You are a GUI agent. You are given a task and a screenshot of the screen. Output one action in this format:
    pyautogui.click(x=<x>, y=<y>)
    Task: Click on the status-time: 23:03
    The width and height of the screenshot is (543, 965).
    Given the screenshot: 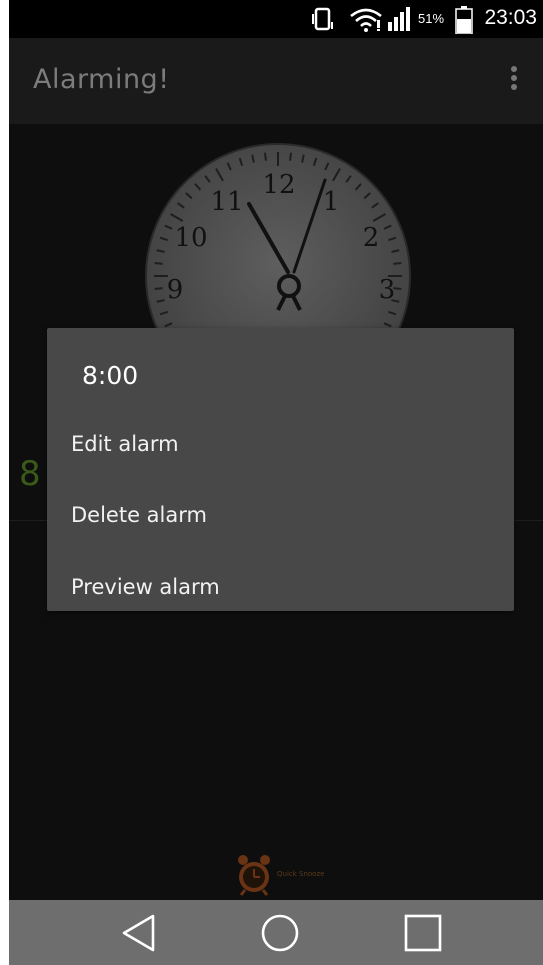 What is the action you would take?
    pyautogui.click(x=510, y=17)
    